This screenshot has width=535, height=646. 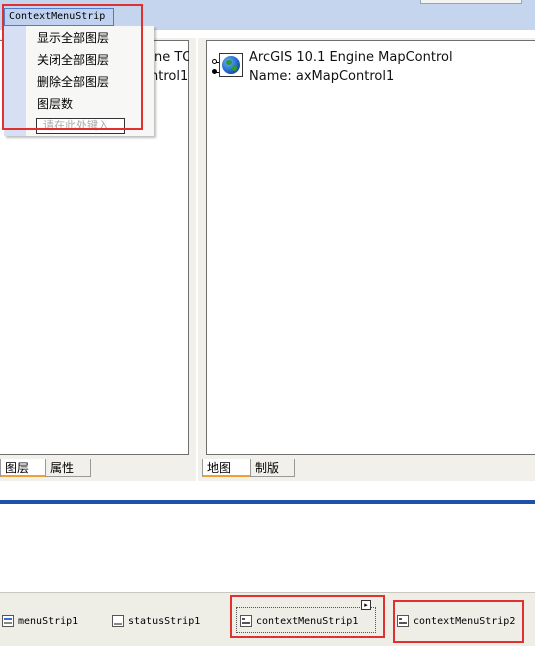 I want to click on tab-layers: 图层, so click(x=23, y=468).